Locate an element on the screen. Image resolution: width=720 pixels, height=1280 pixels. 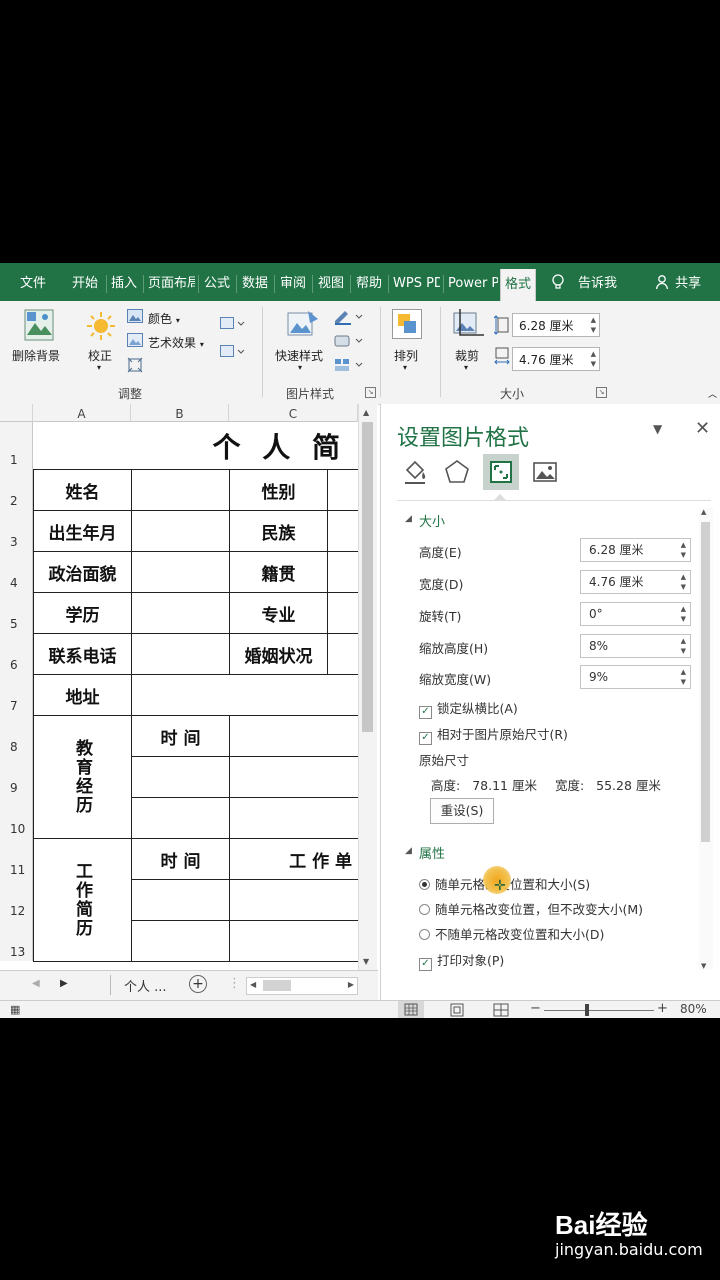
picture-tab-icon is located at coordinates (545, 474).